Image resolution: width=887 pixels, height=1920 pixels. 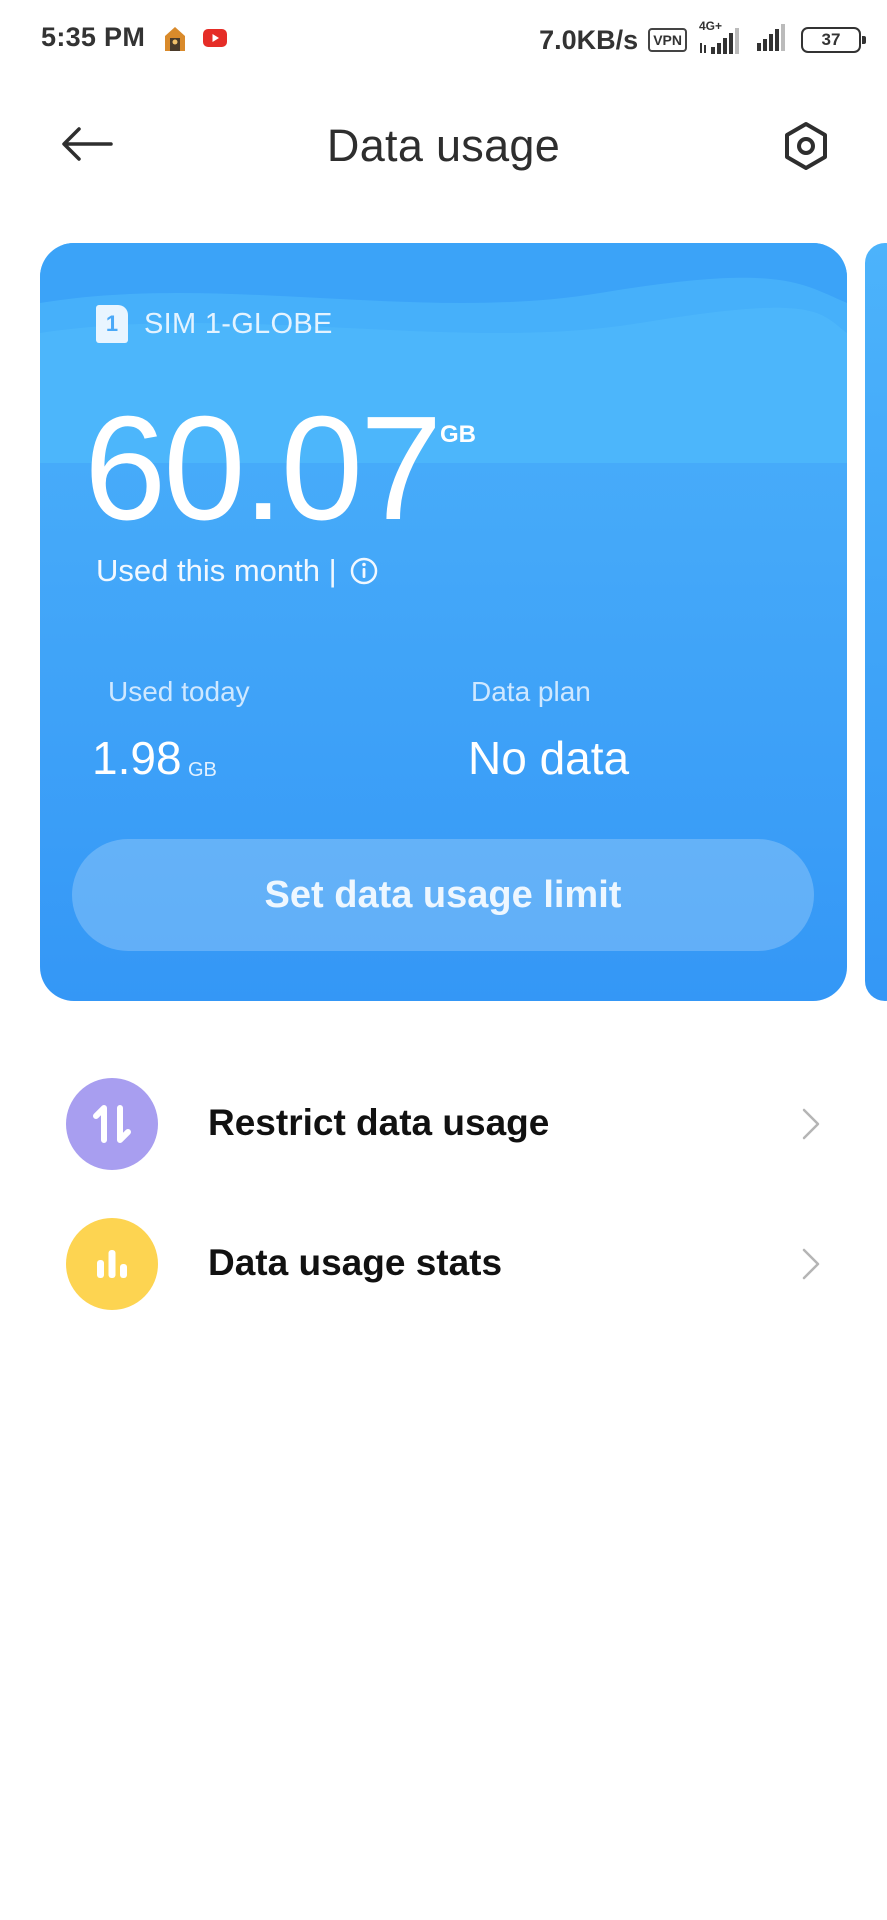 I want to click on network-speed: 7.0KB/s, so click(x=589, y=39).